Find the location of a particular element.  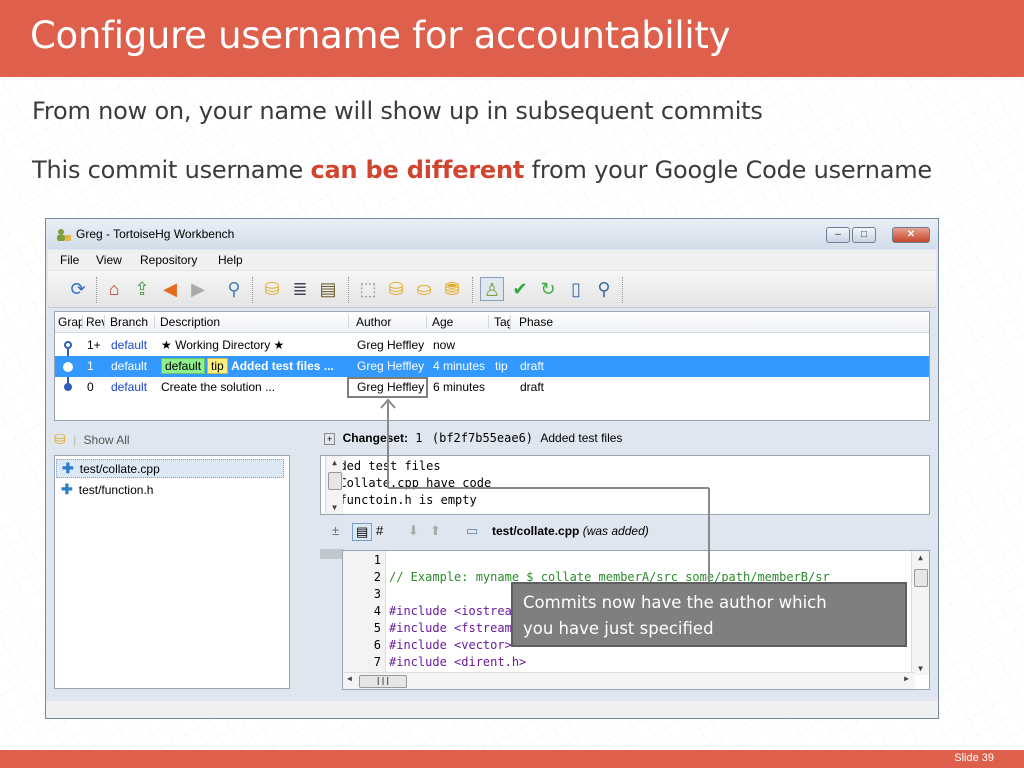

scroll-thumb: ||| is located at coordinates (383, 681).